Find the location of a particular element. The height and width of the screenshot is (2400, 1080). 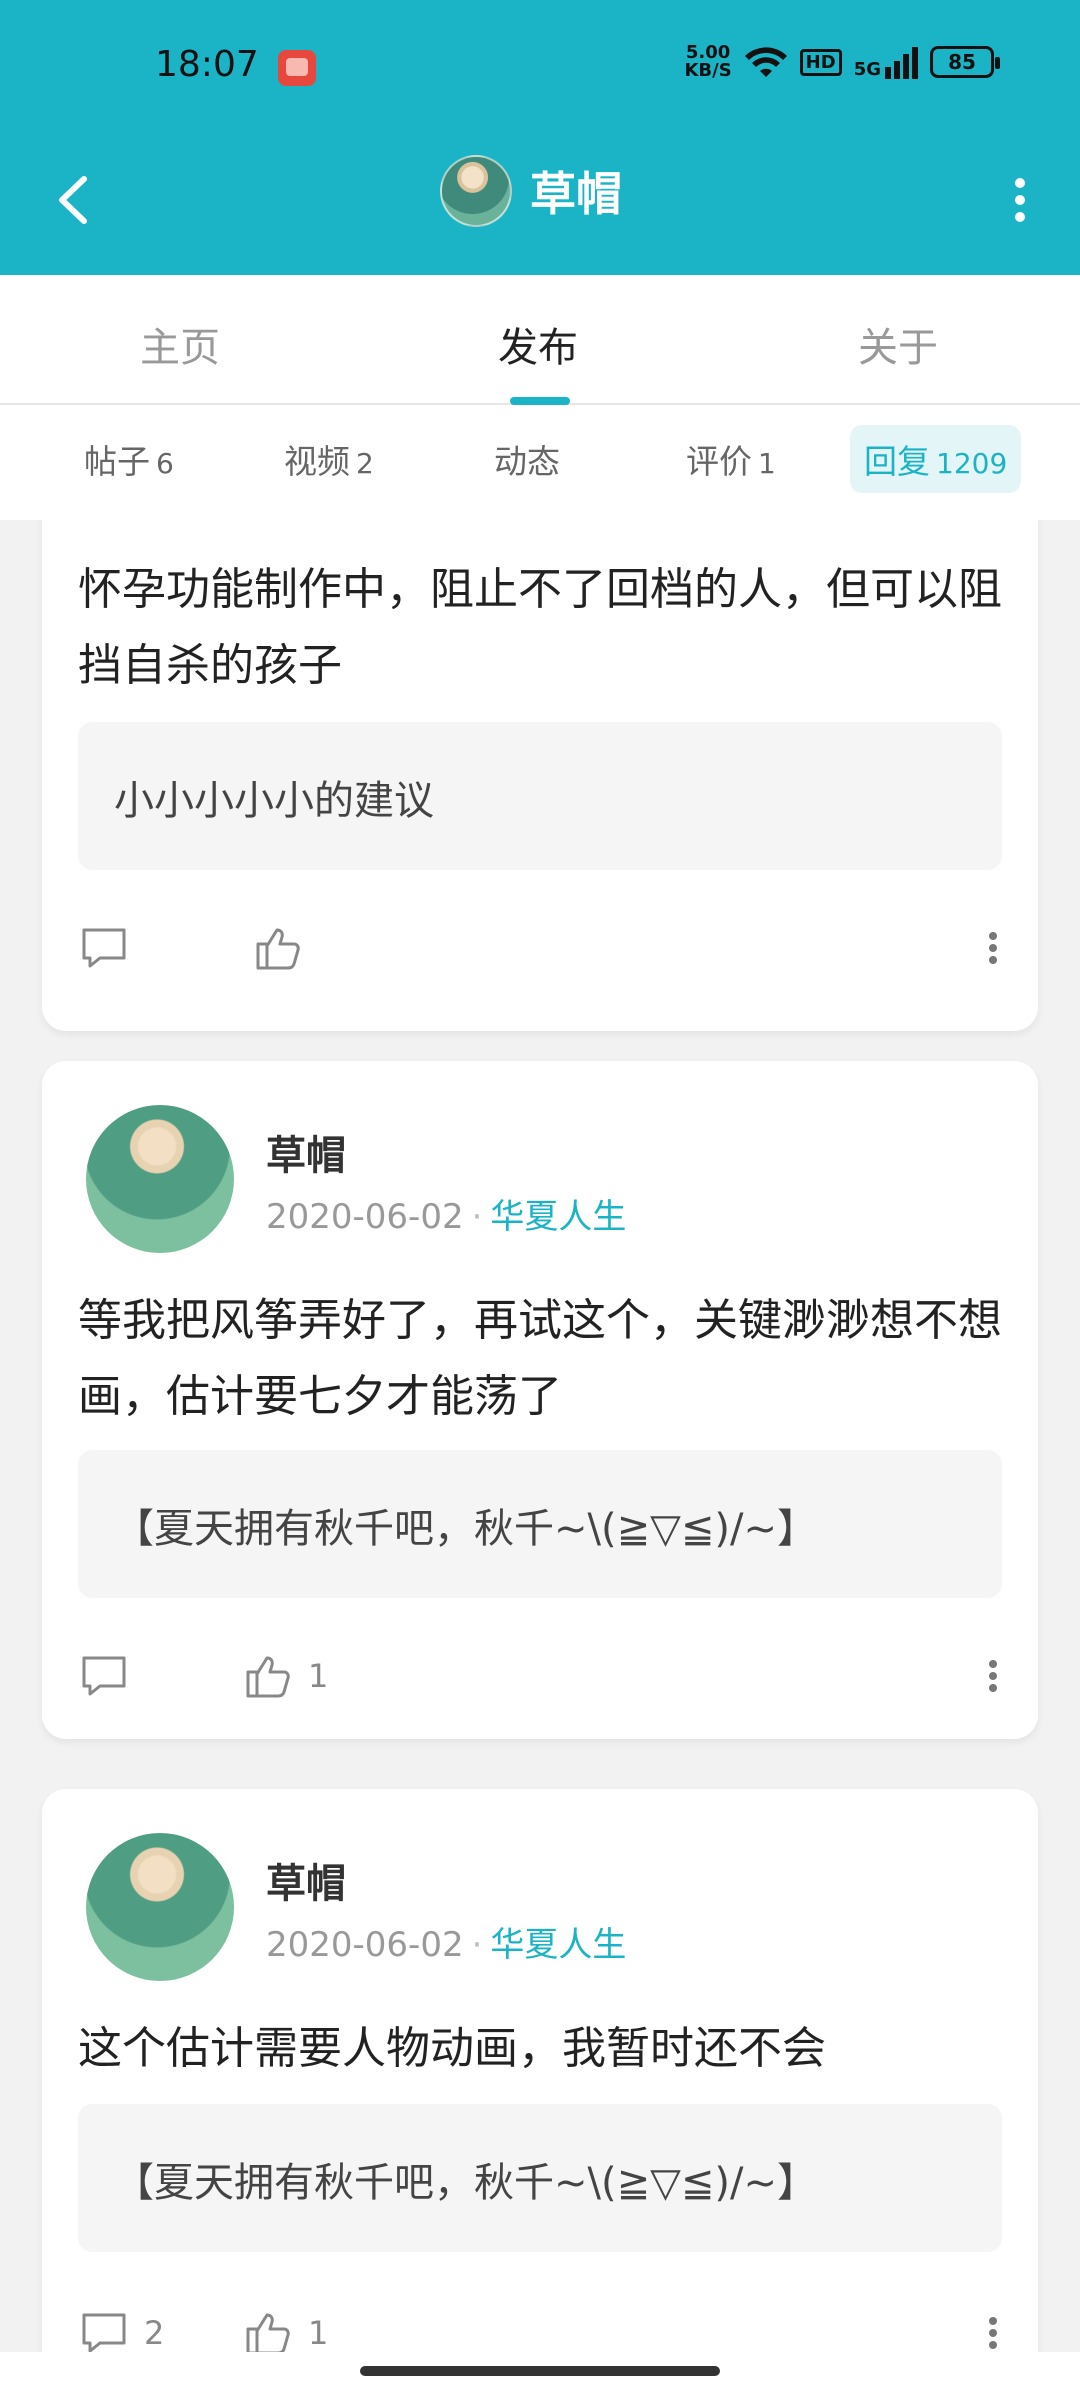

subtab-videos-count: 2 is located at coordinates (365, 463).